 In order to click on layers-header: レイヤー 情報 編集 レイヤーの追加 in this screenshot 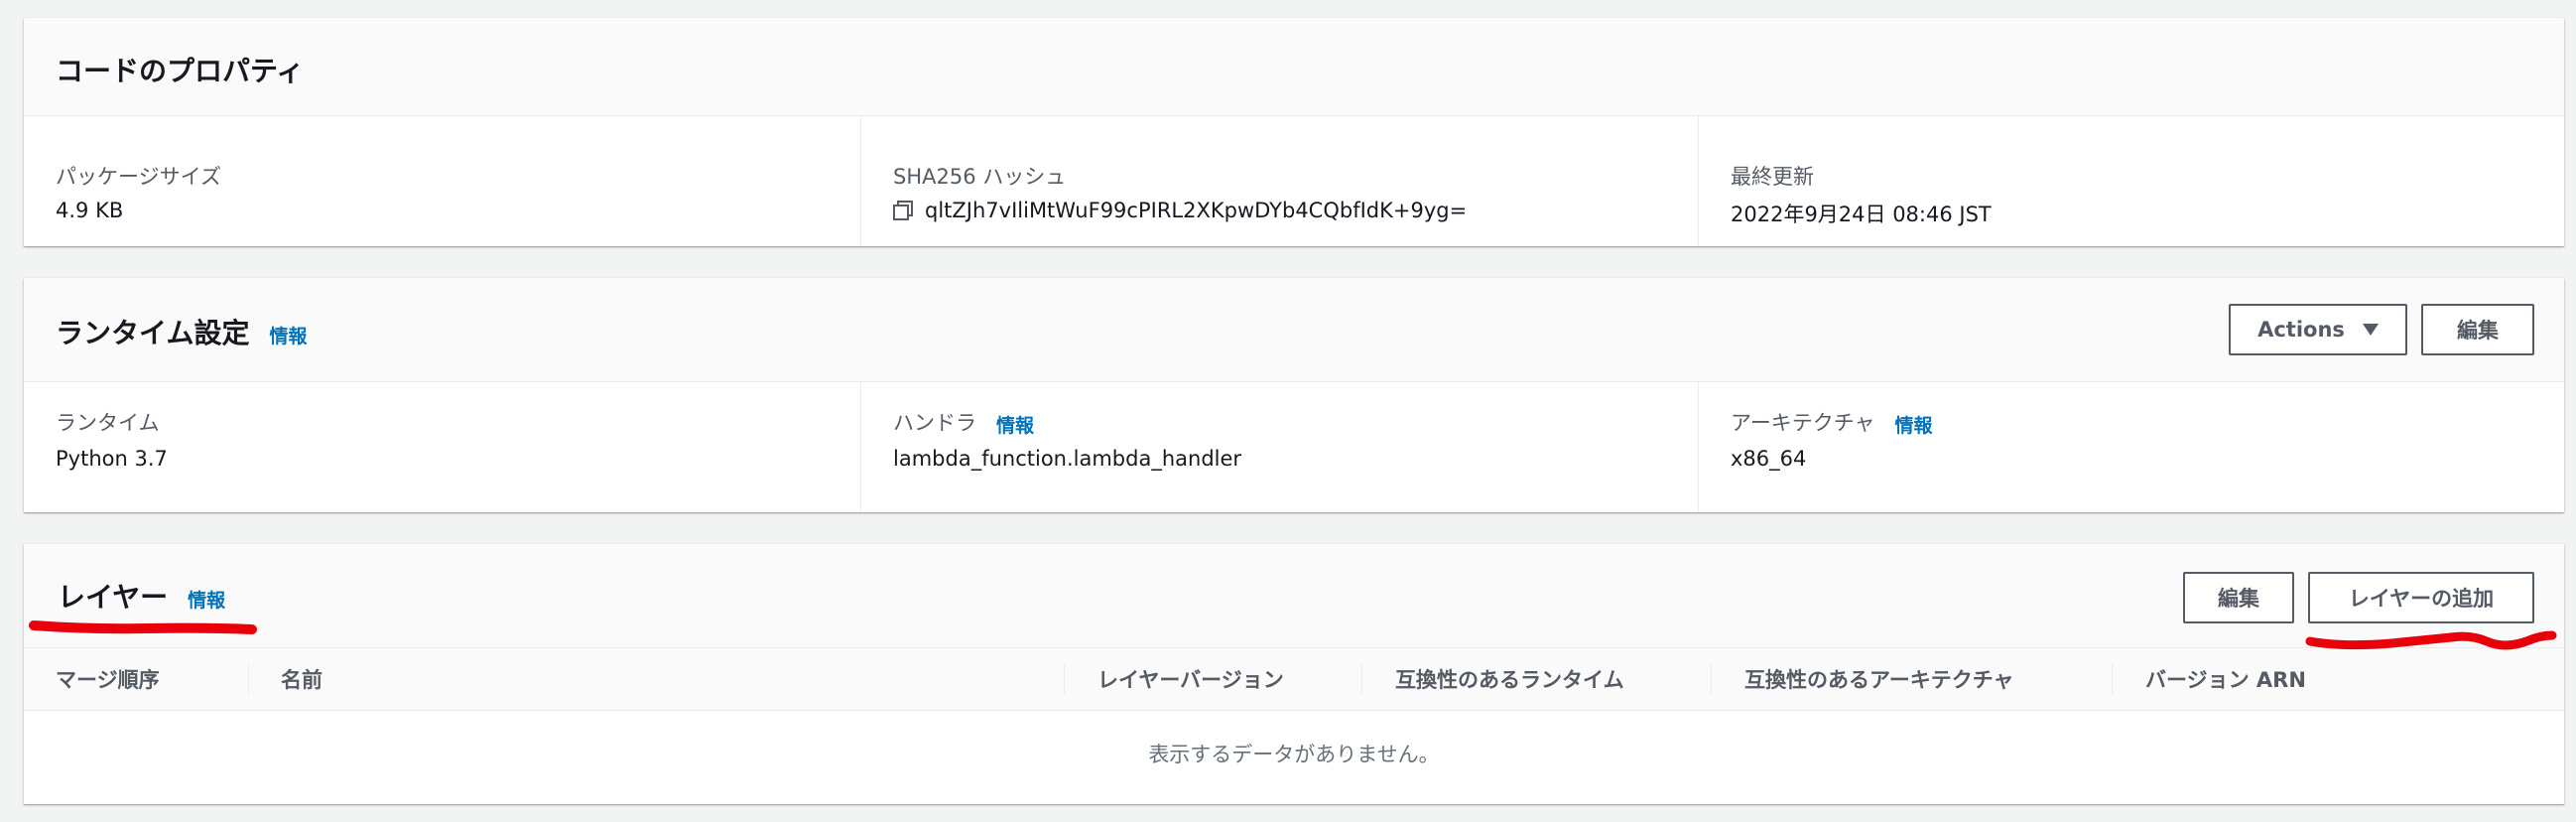, I will do `click(1294, 595)`.